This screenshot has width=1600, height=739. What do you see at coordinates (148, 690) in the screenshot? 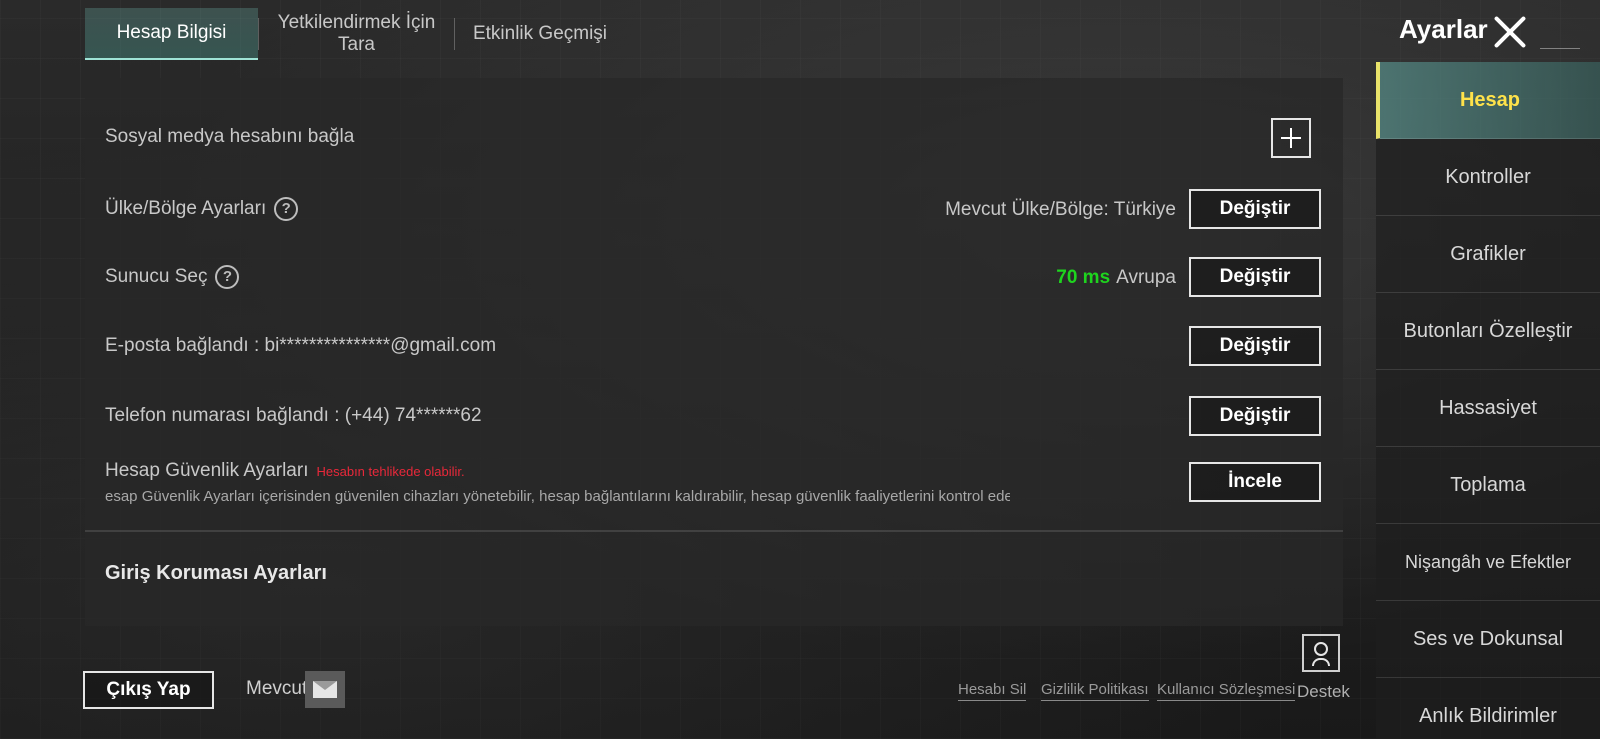
I see `logout-button: Çıkış Yap` at bounding box center [148, 690].